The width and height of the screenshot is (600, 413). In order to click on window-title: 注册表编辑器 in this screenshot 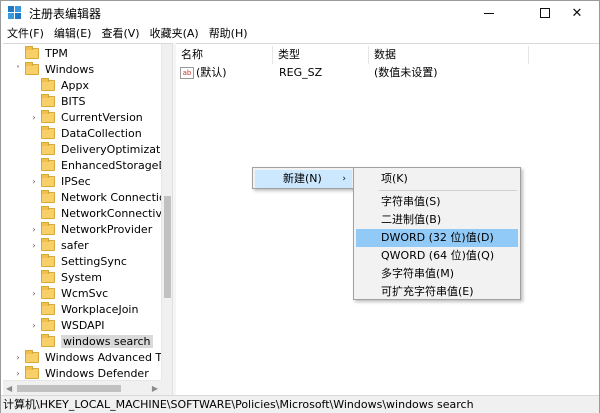, I will do `click(65, 13)`.